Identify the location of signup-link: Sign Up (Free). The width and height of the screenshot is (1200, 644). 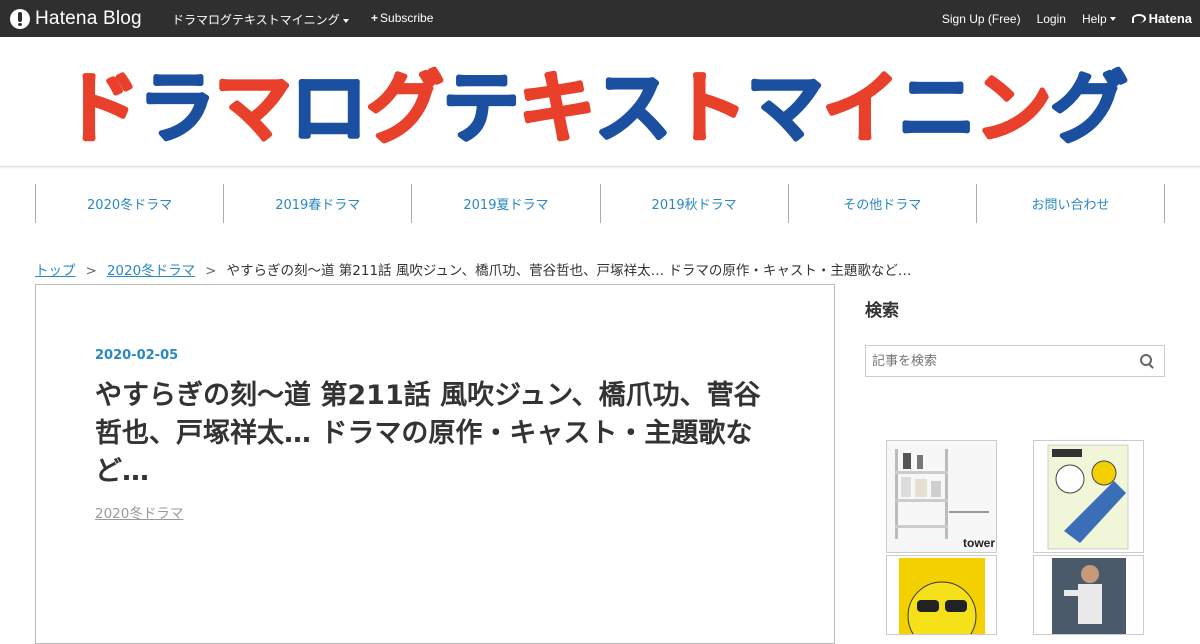
(981, 19).